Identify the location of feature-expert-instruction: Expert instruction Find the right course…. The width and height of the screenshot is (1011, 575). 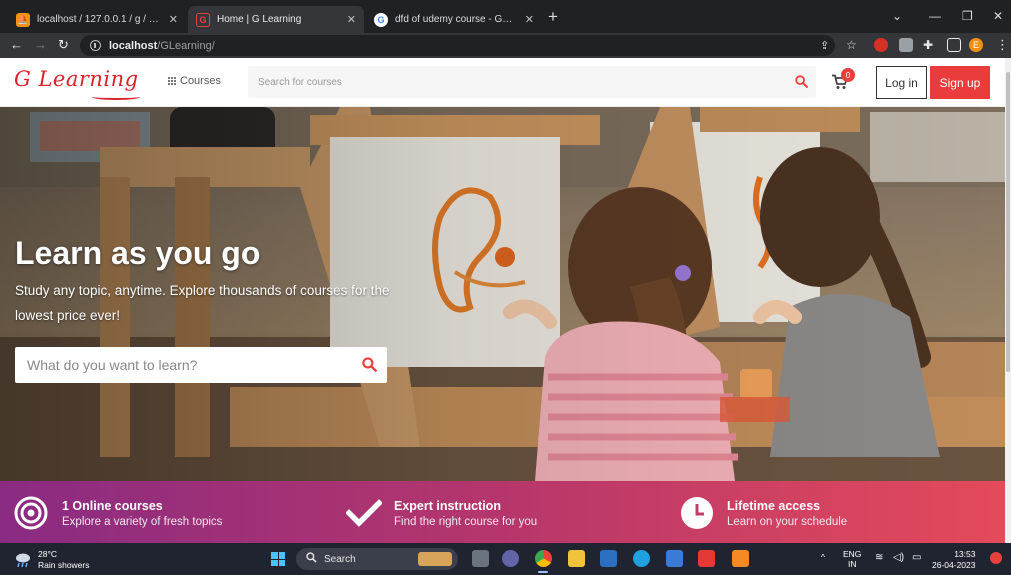
(495, 512).